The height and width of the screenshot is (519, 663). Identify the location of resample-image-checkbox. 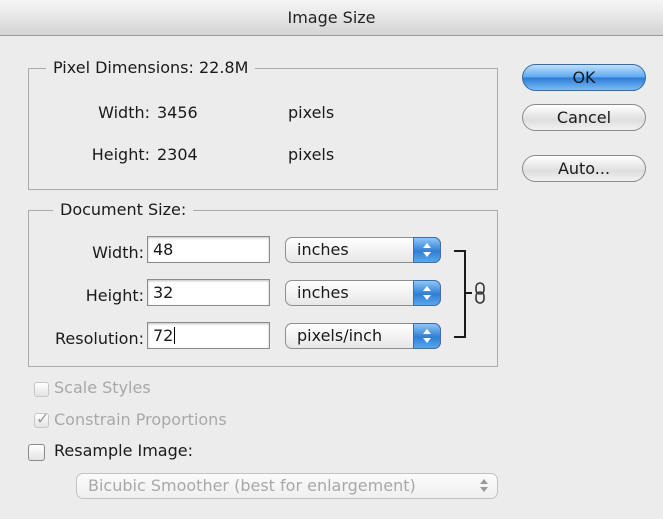
(36, 452).